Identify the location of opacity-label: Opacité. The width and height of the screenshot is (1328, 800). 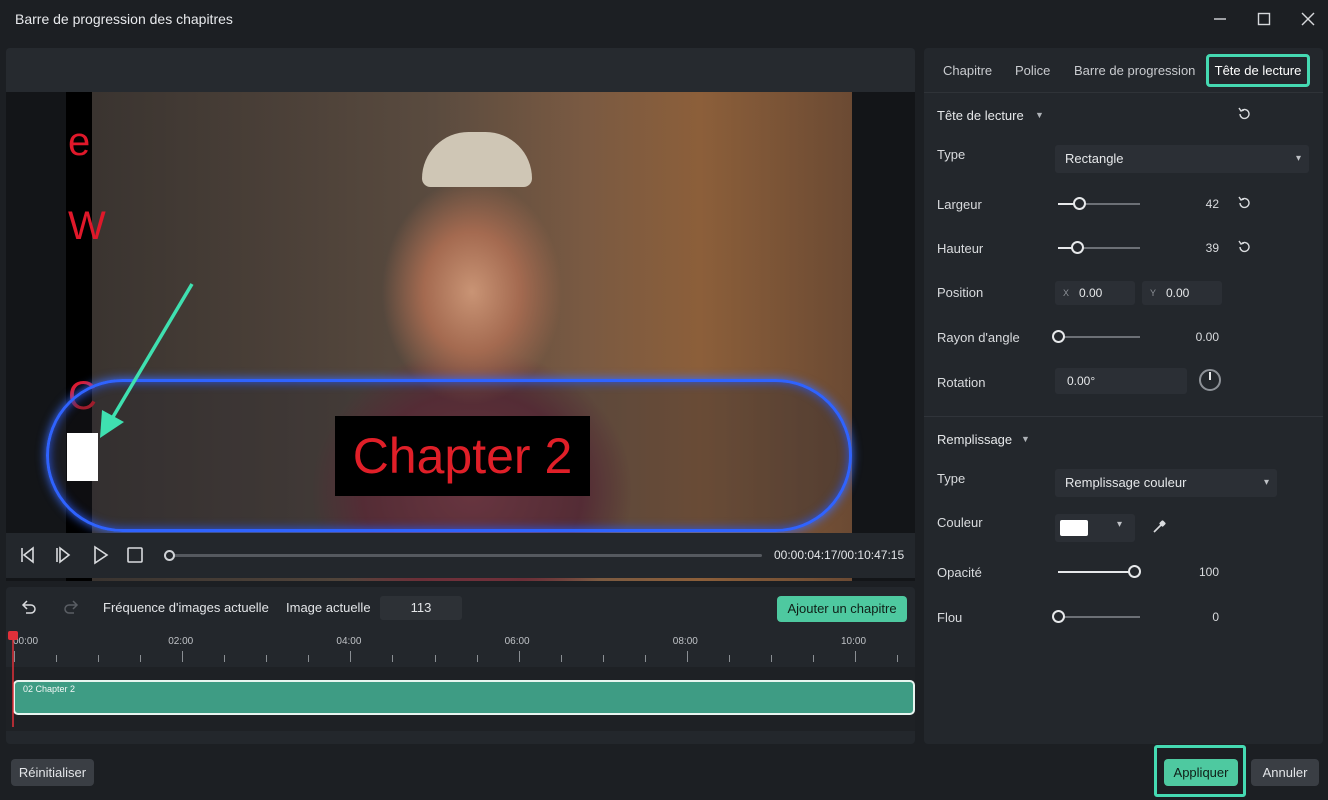
(959, 572).